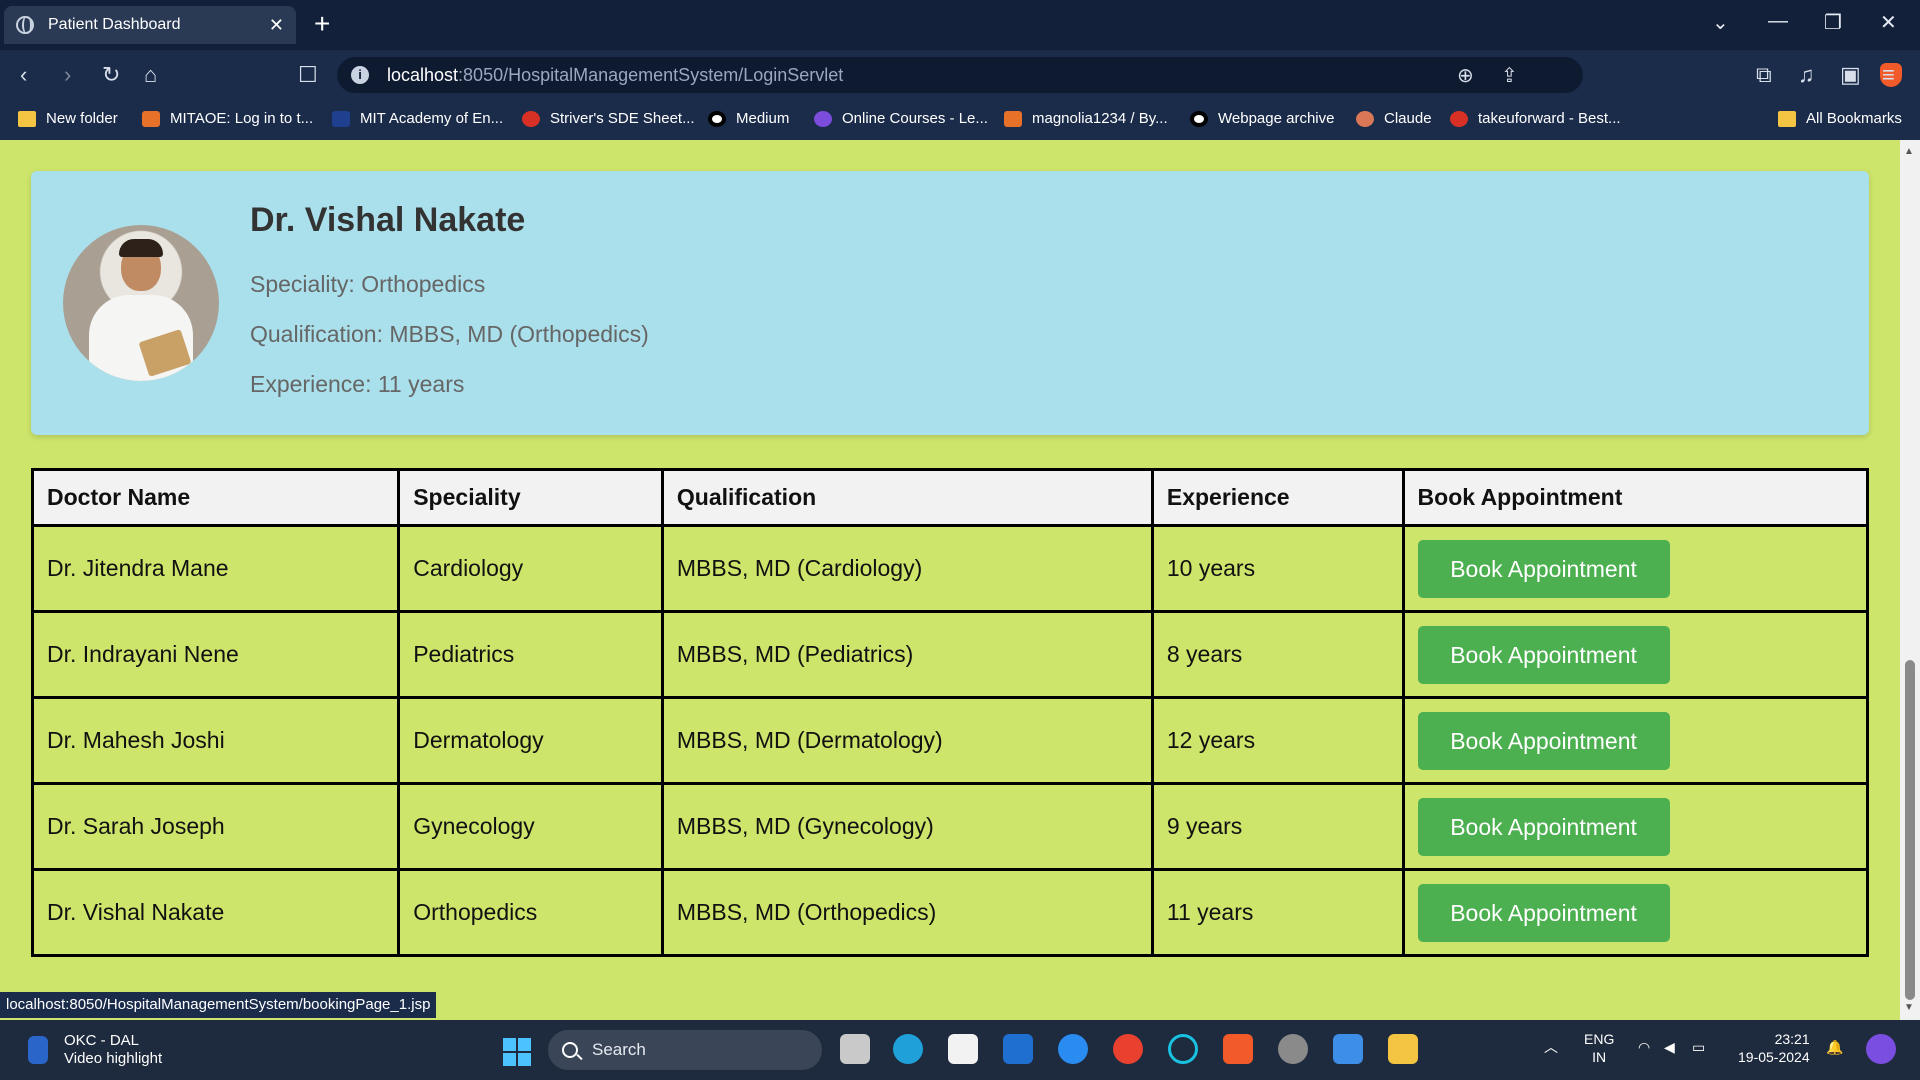 Image resolution: width=1920 pixels, height=1080 pixels. What do you see at coordinates (907, 497) in the screenshot?
I see `header-qualification: Qualification` at bounding box center [907, 497].